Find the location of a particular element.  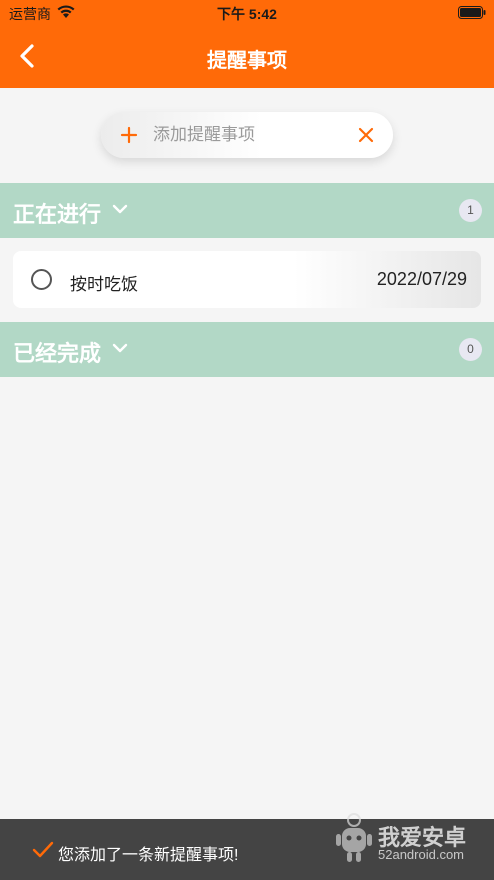

count-badge: 1 is located at coordinates (470, 210).